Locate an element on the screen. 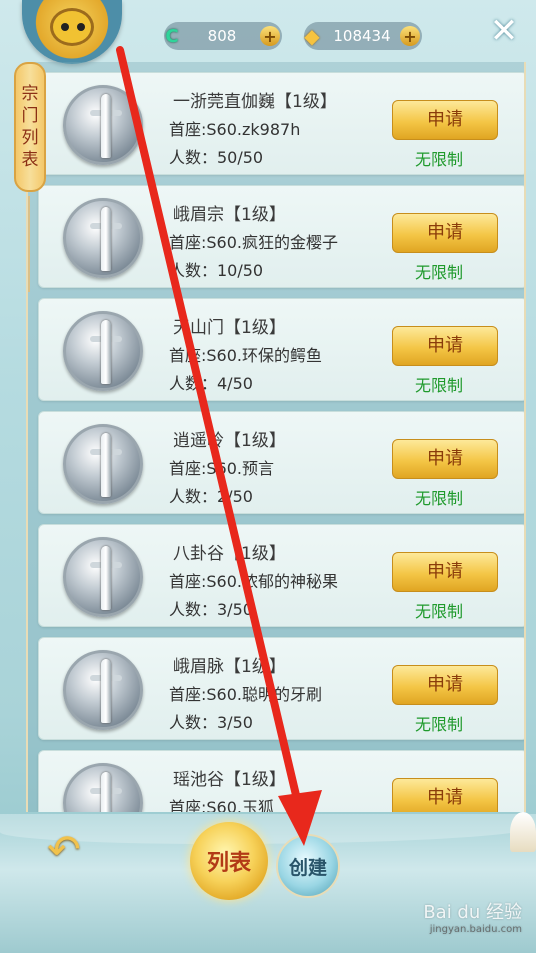  side-tab-char: 列 is located at coordinates (30, 138).